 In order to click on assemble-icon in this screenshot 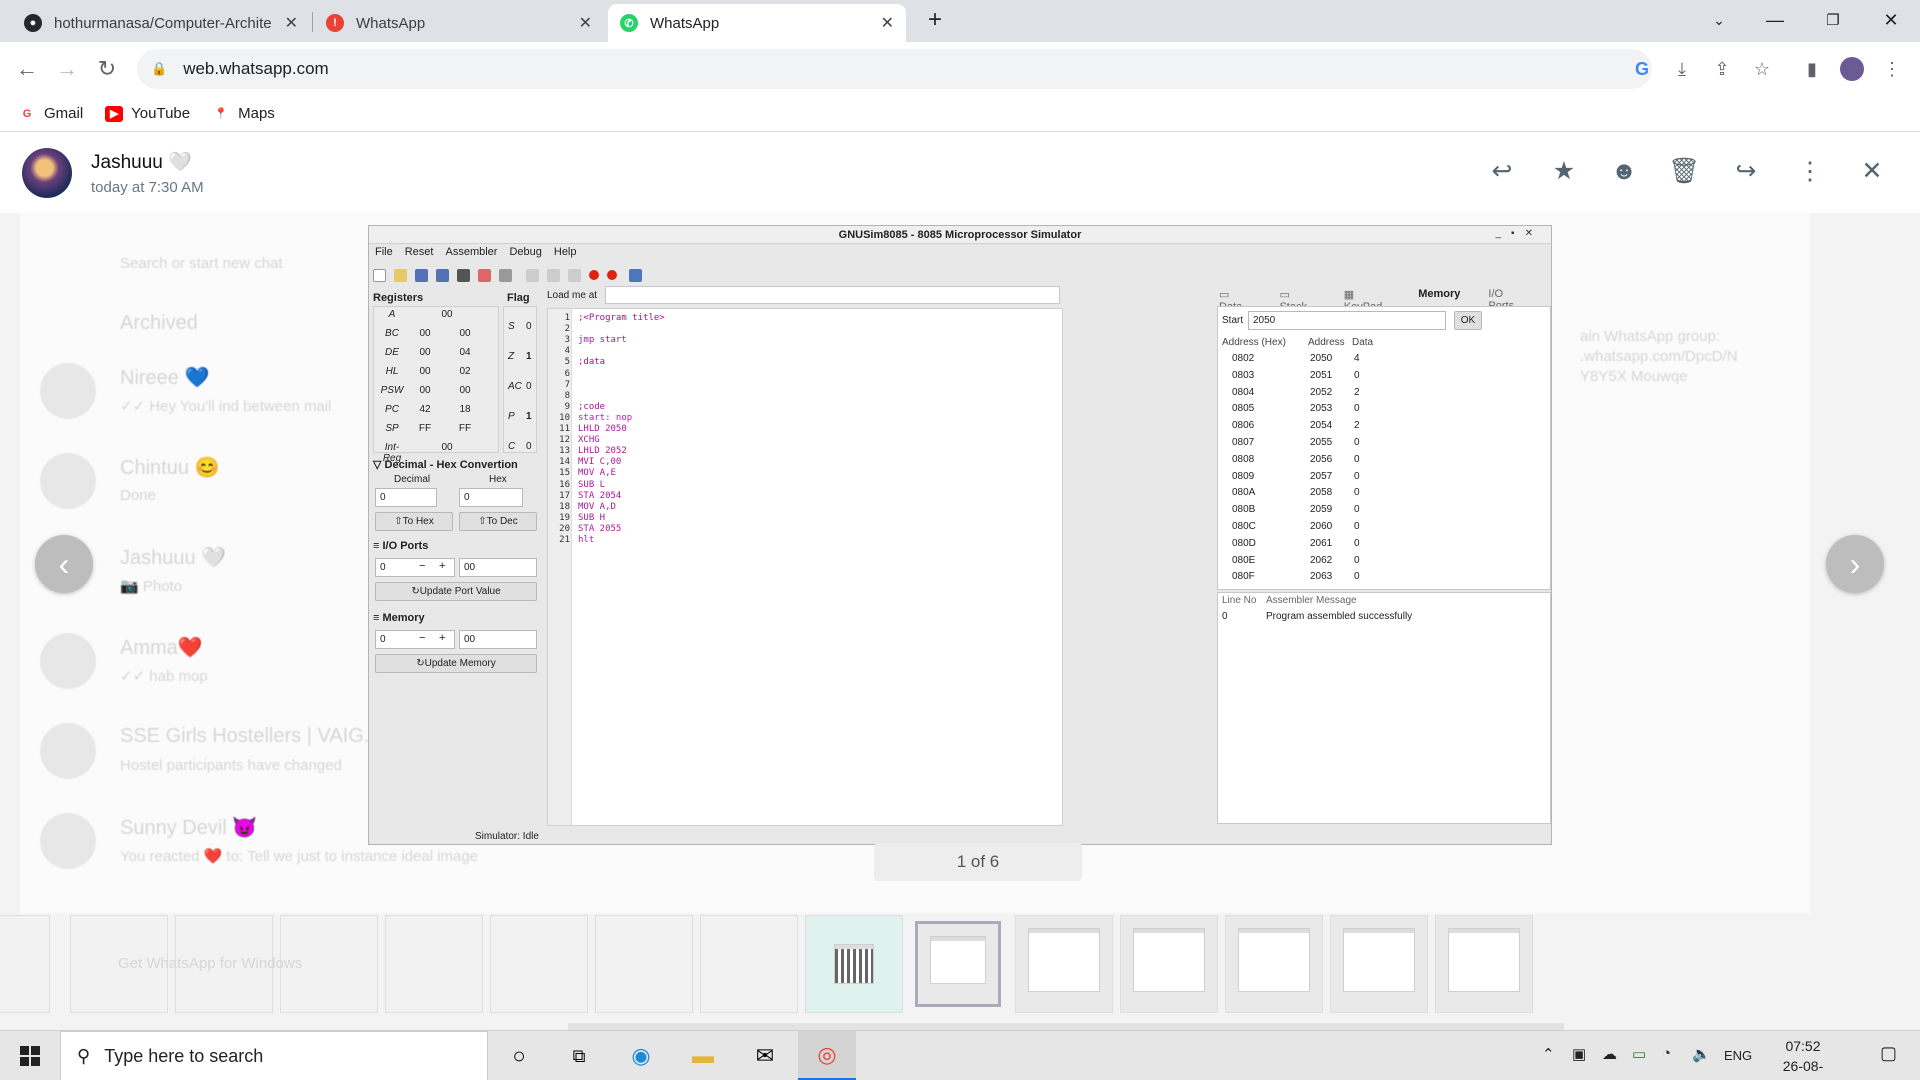, I will do `click(484, 275)`.